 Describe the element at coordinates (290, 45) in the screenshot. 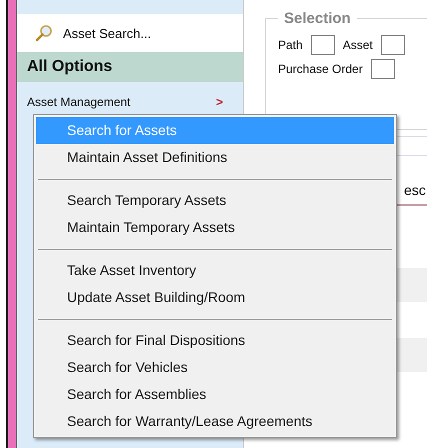

I see `field-label: Path` at that location.